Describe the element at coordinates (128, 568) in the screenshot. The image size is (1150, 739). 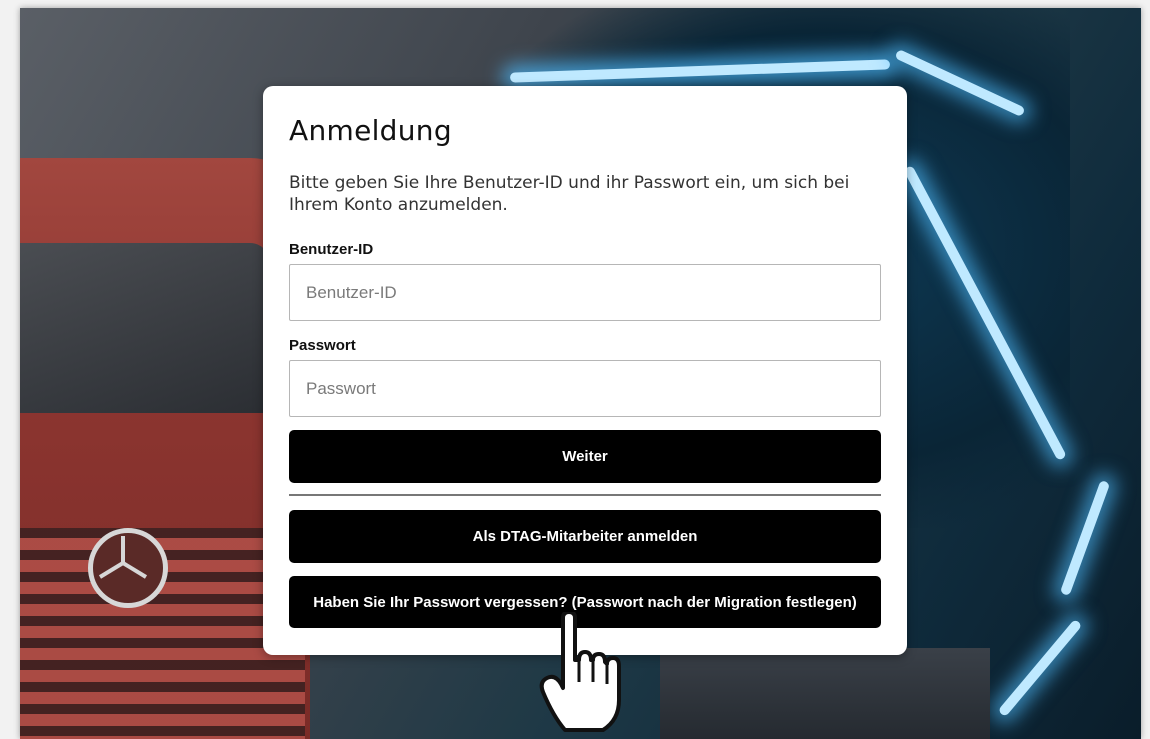
I see `mercedes-star-logo` at that location.